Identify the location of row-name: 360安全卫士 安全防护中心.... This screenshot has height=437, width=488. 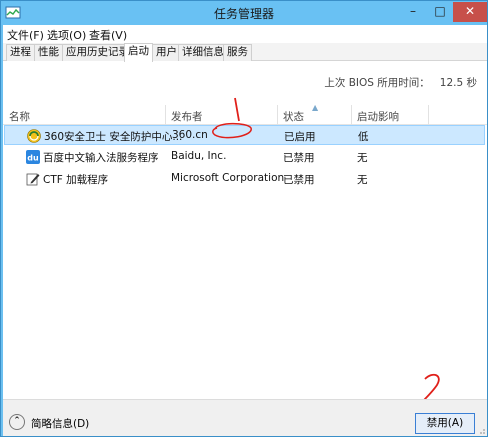
(113, 137).